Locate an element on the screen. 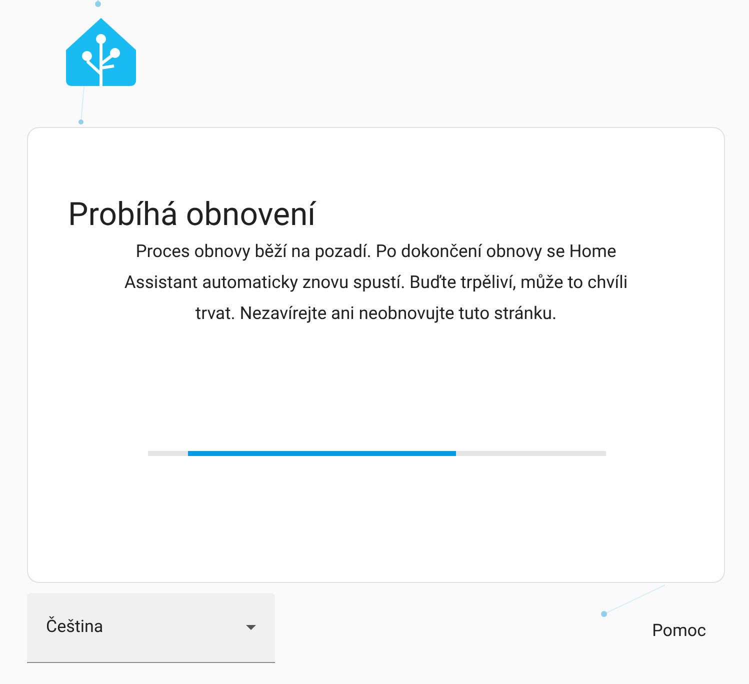 The height and width of the screenshot is (684, 749). help-link: Pomoc is located at coordinates (679, 631).